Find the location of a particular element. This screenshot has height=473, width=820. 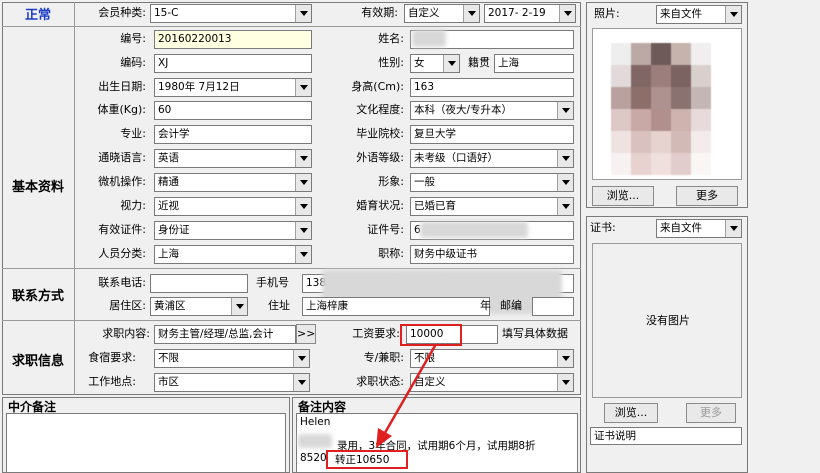

name-label: 姓名: is located at coordinates (391, 38).